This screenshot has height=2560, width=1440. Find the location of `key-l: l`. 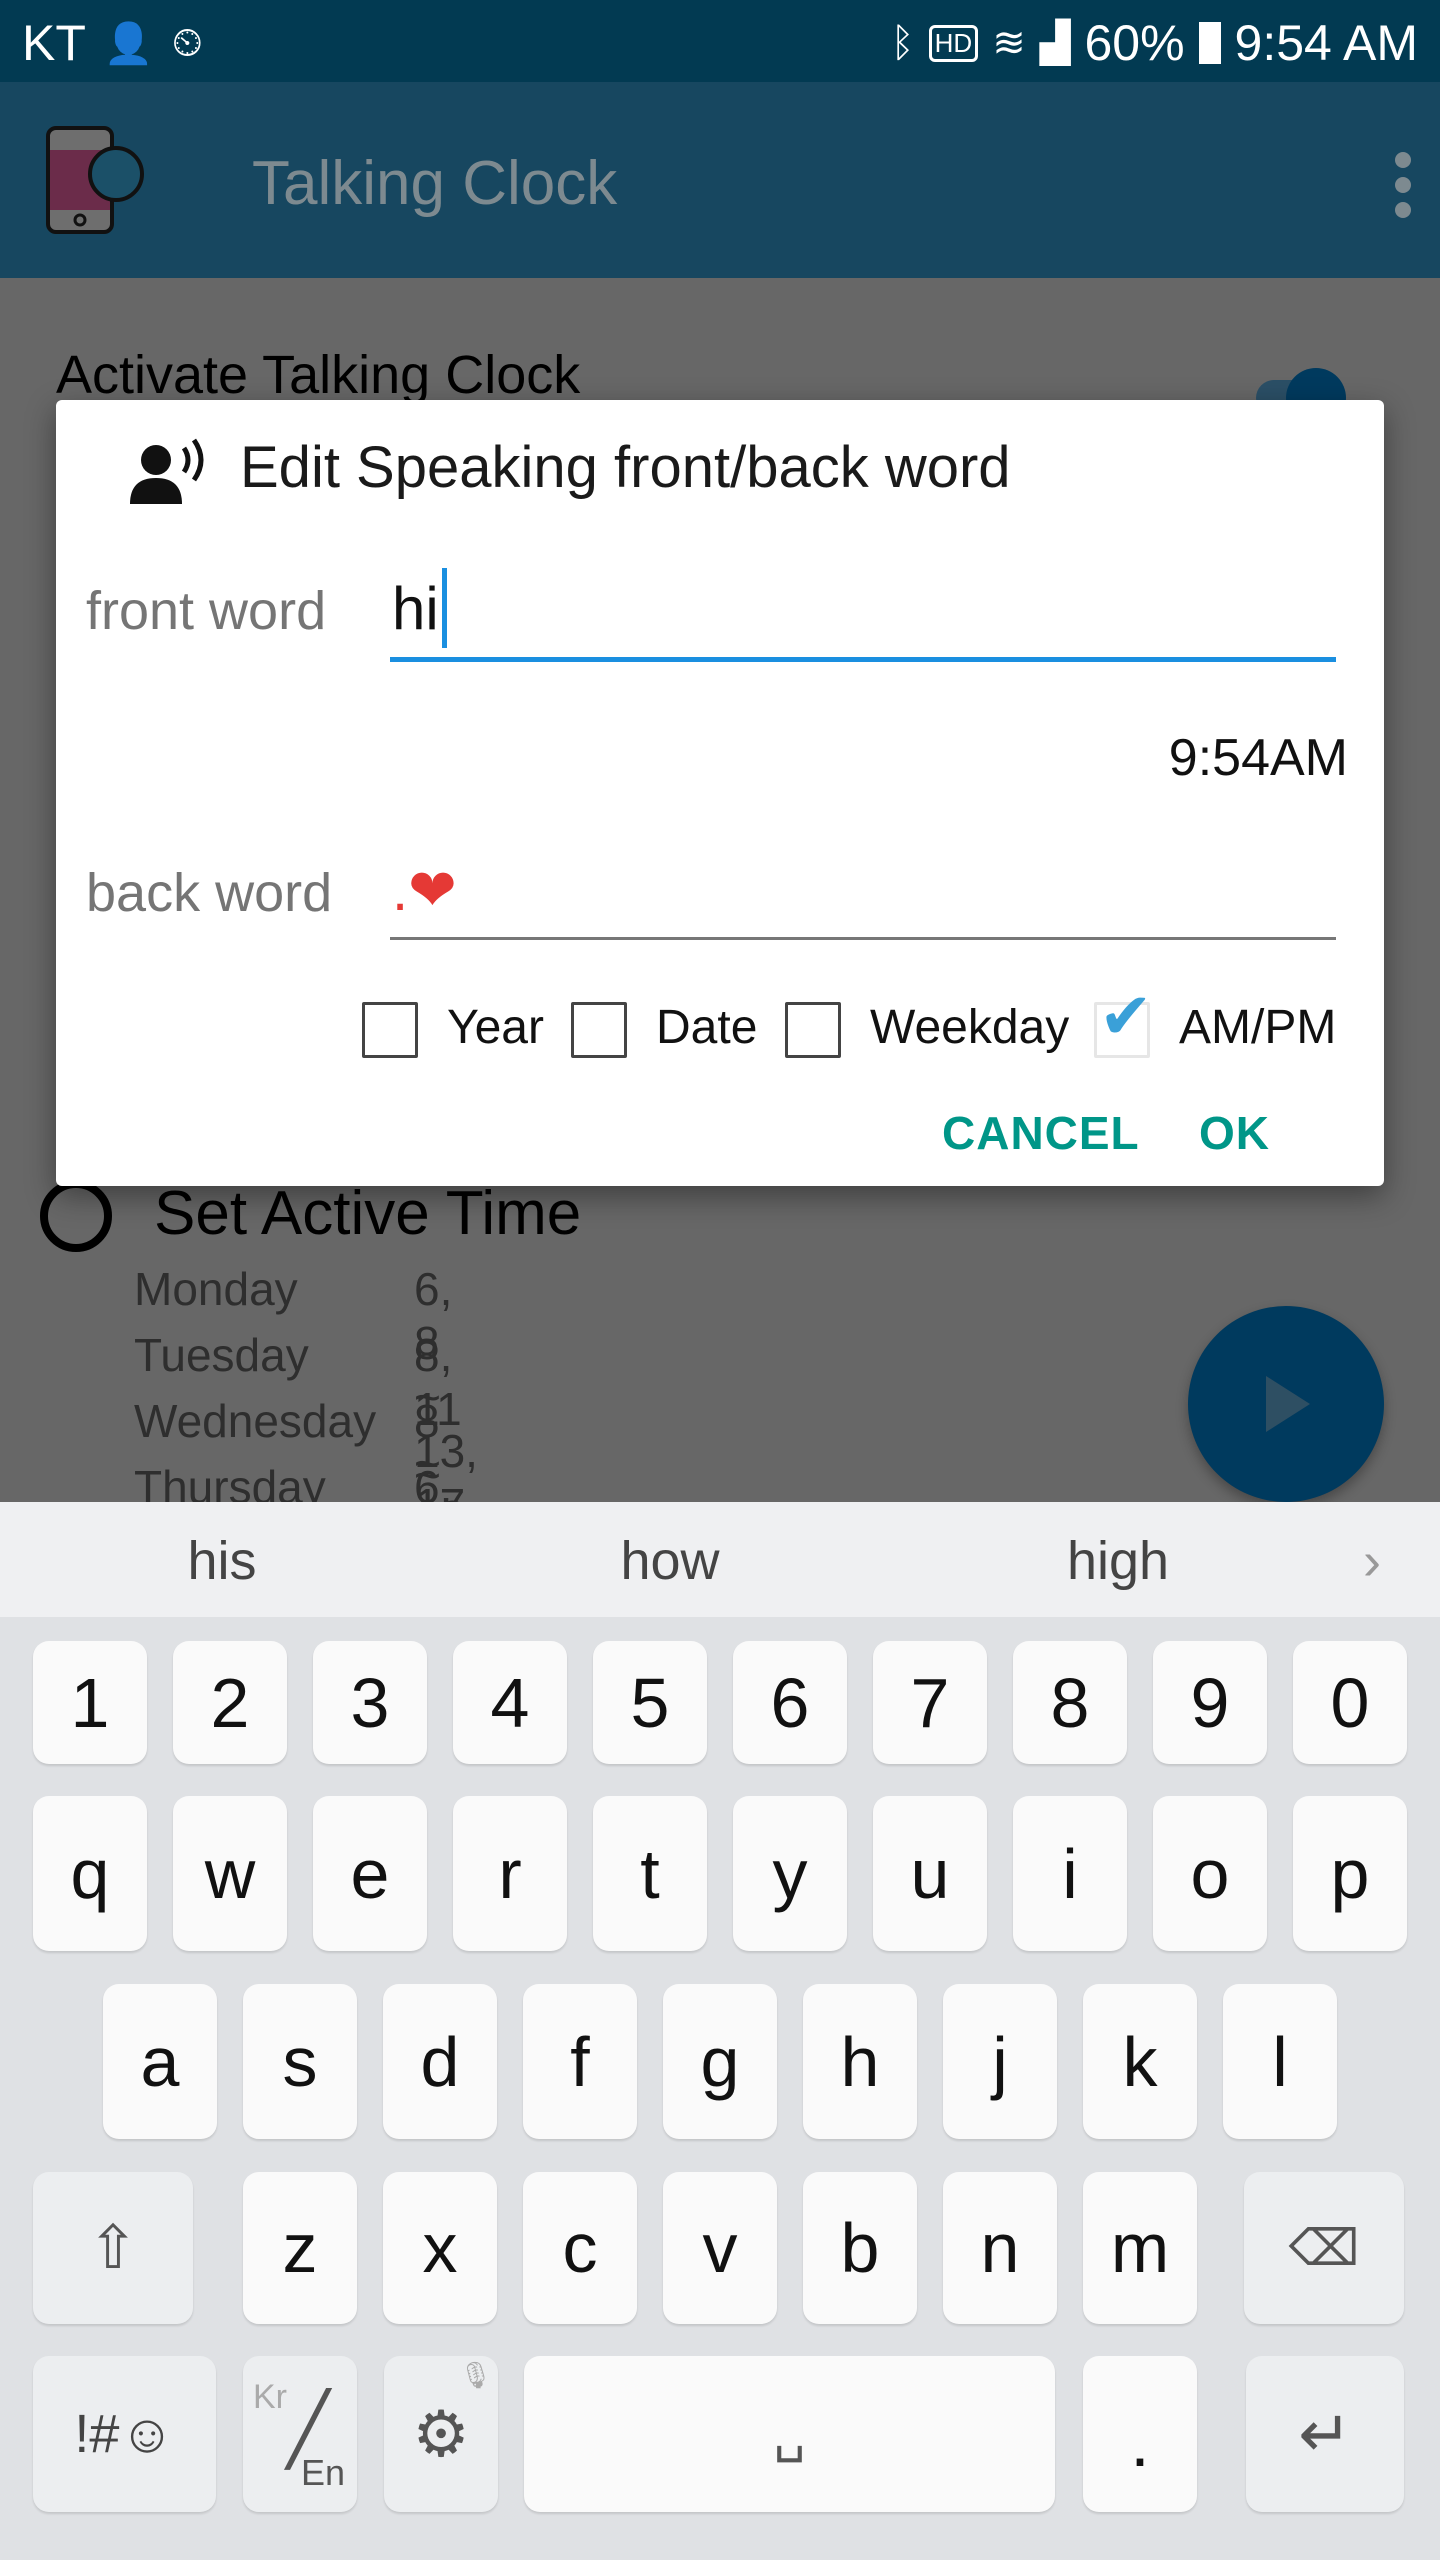

key-l: l is located at coordinates (1280, 2061).